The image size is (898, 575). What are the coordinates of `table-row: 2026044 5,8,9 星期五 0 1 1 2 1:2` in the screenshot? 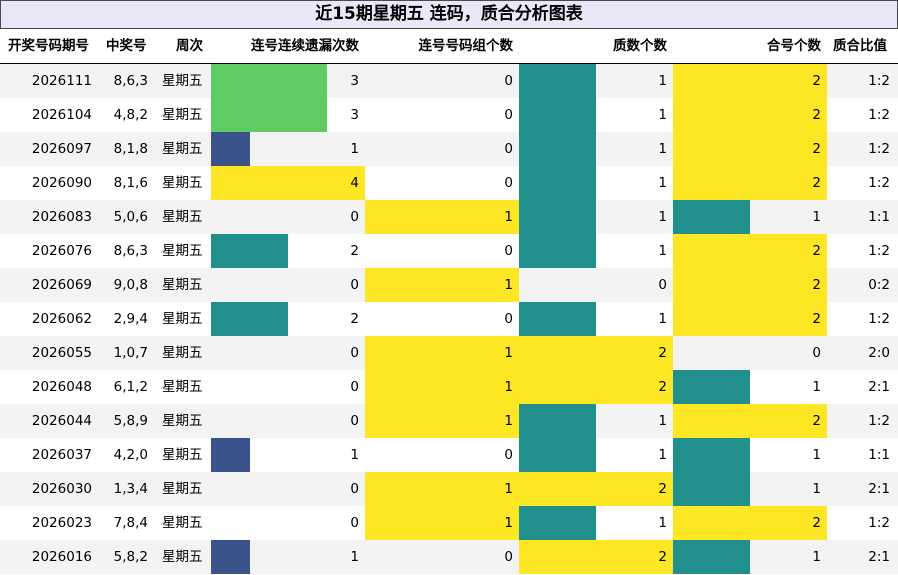 It's located at (449, 421).